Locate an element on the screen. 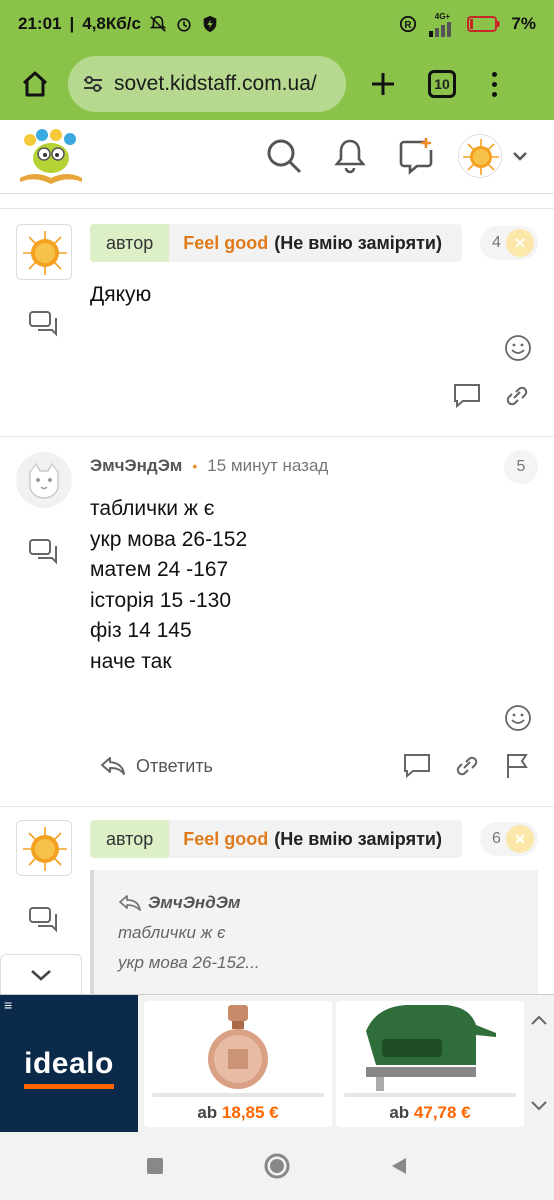 The height and width of the screenshot is (1200, 554). home-icon is located at coordinates (35, 84).